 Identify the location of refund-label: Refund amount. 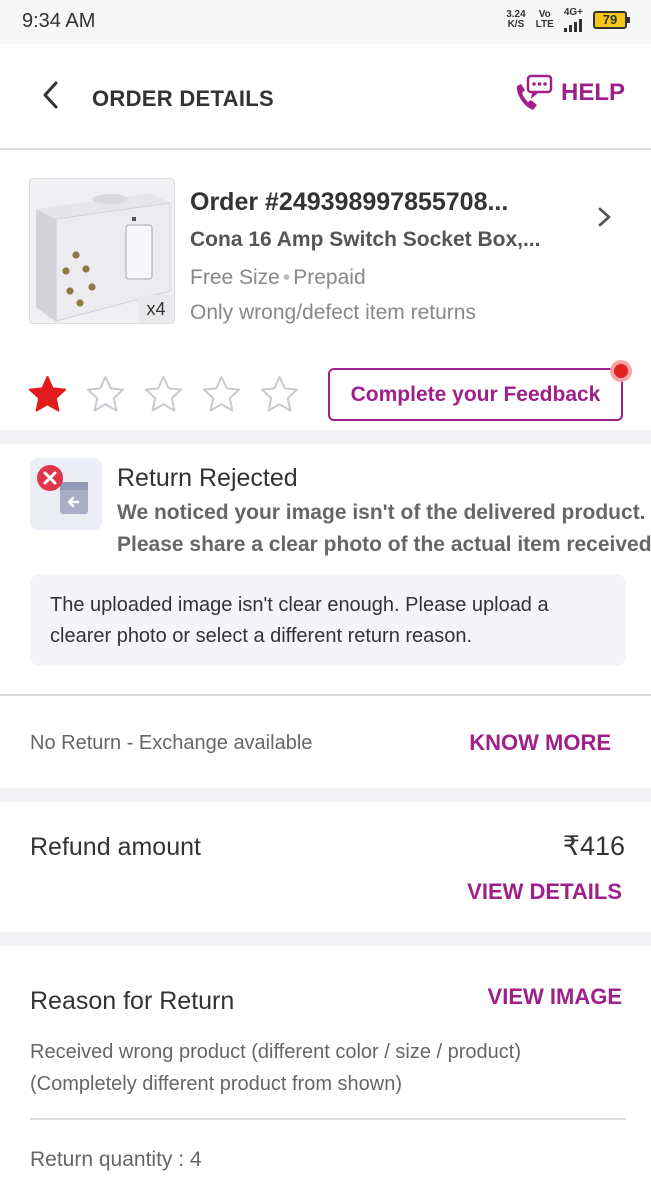
(115, 847).